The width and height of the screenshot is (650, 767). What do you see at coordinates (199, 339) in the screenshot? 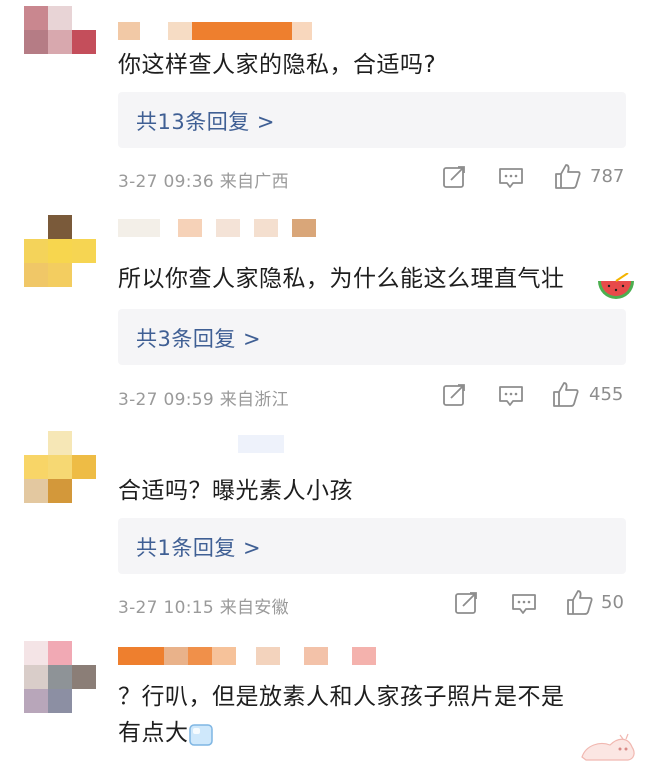
I see `replies-label: 共3条回复 >` at bounding box center [199, 339].